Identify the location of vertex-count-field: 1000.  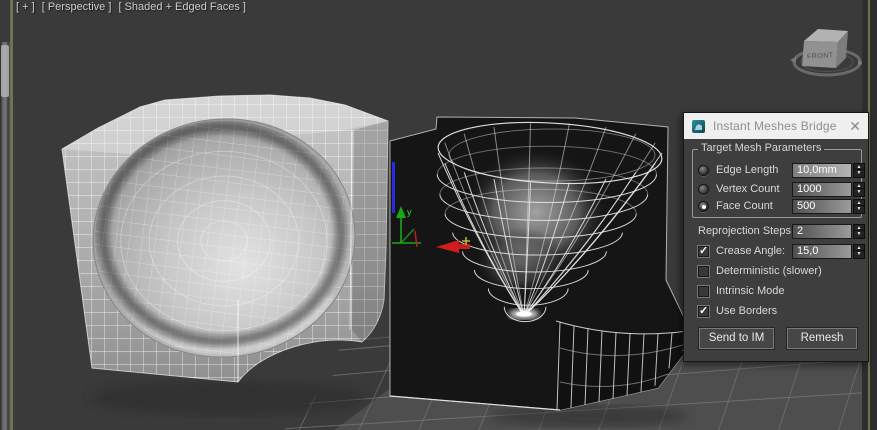
(822, 189).